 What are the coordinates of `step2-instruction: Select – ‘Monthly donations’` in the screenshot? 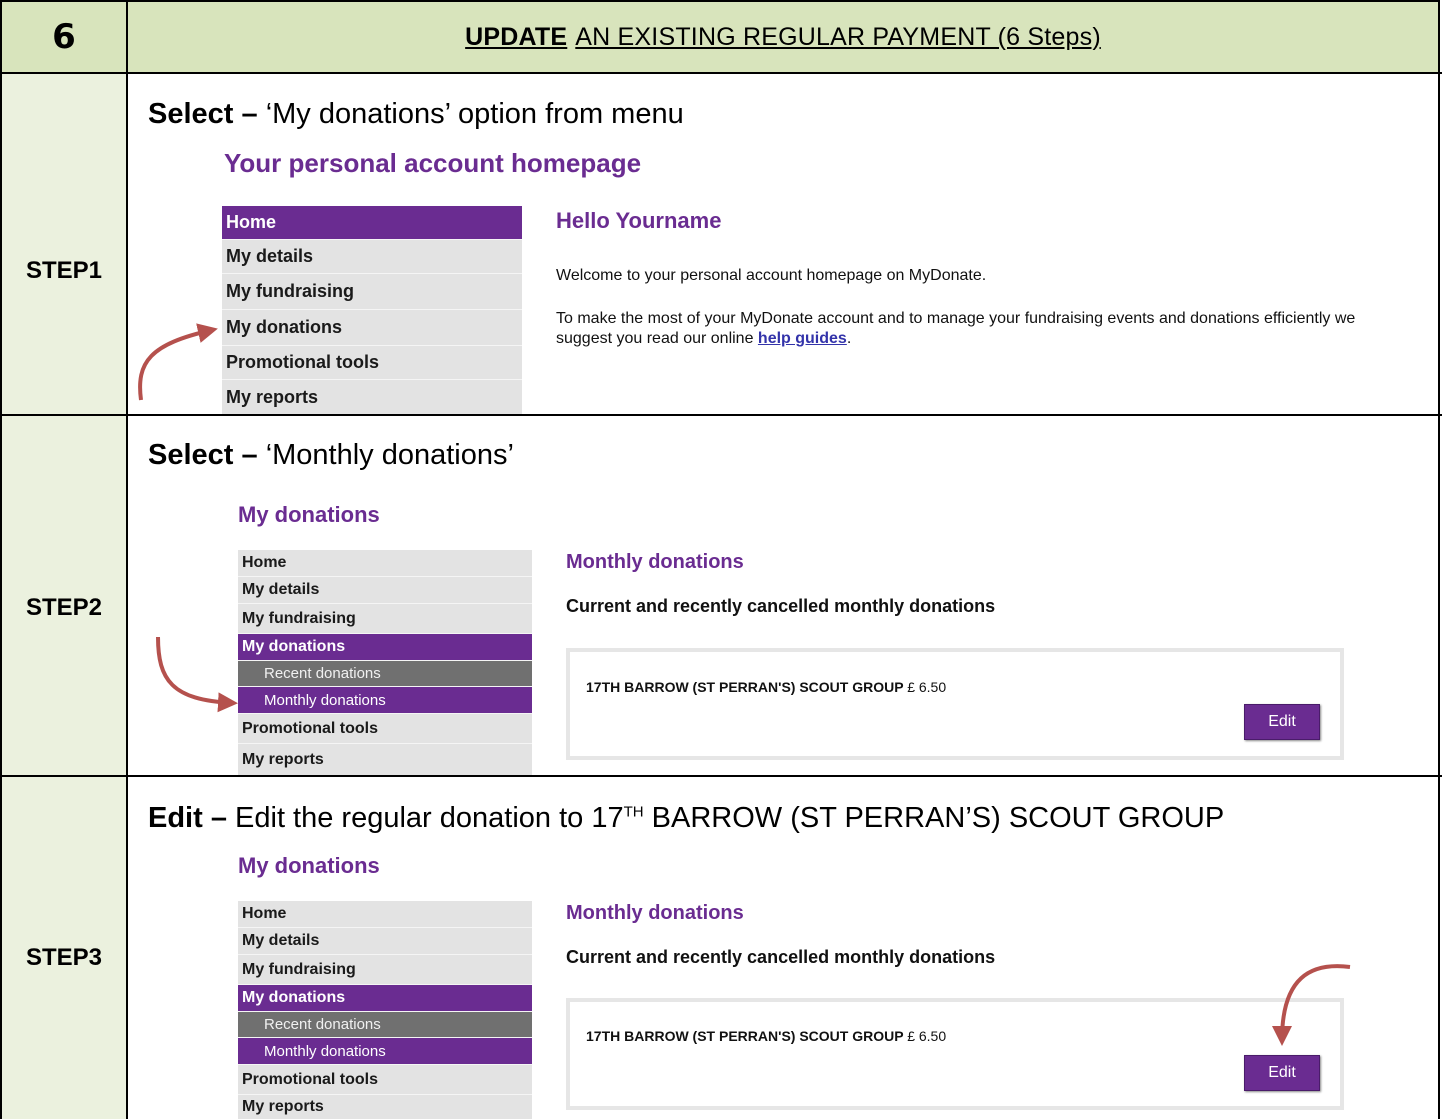 It's located at (331, 455).